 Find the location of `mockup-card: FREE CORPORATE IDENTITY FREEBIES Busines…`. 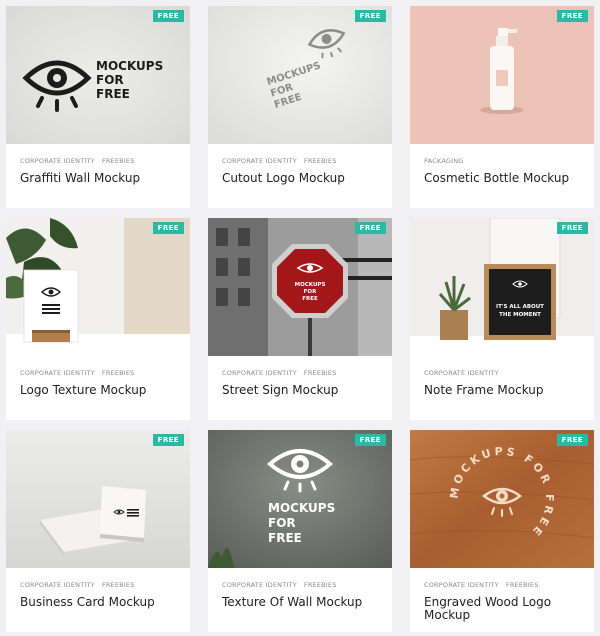

mockup-card: FREE CORPORATE IDENTITY FREEBIES Busines… is located at coordinates (98, 531).